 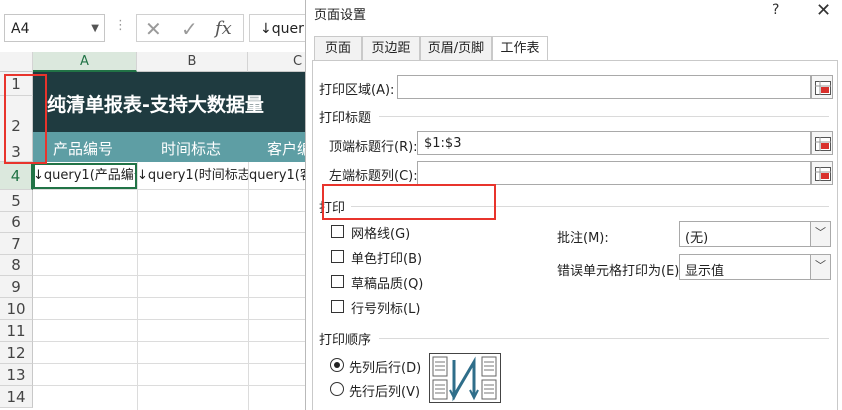 I want to click on header-customer: 客户编, so click(x=286, y=148).